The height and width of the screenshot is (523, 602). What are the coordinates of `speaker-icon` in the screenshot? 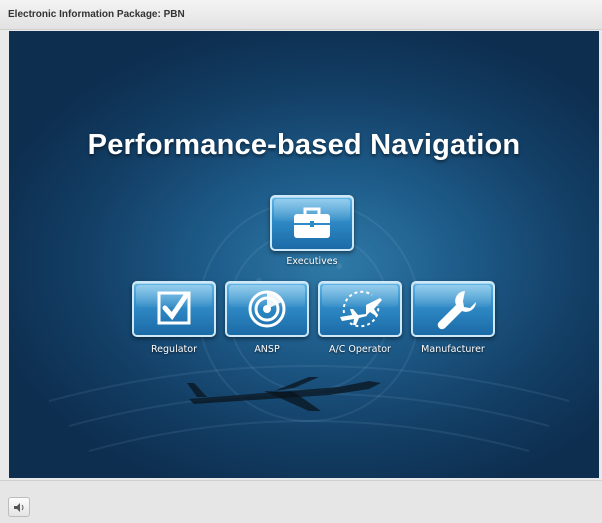 It's located at (19, 507).